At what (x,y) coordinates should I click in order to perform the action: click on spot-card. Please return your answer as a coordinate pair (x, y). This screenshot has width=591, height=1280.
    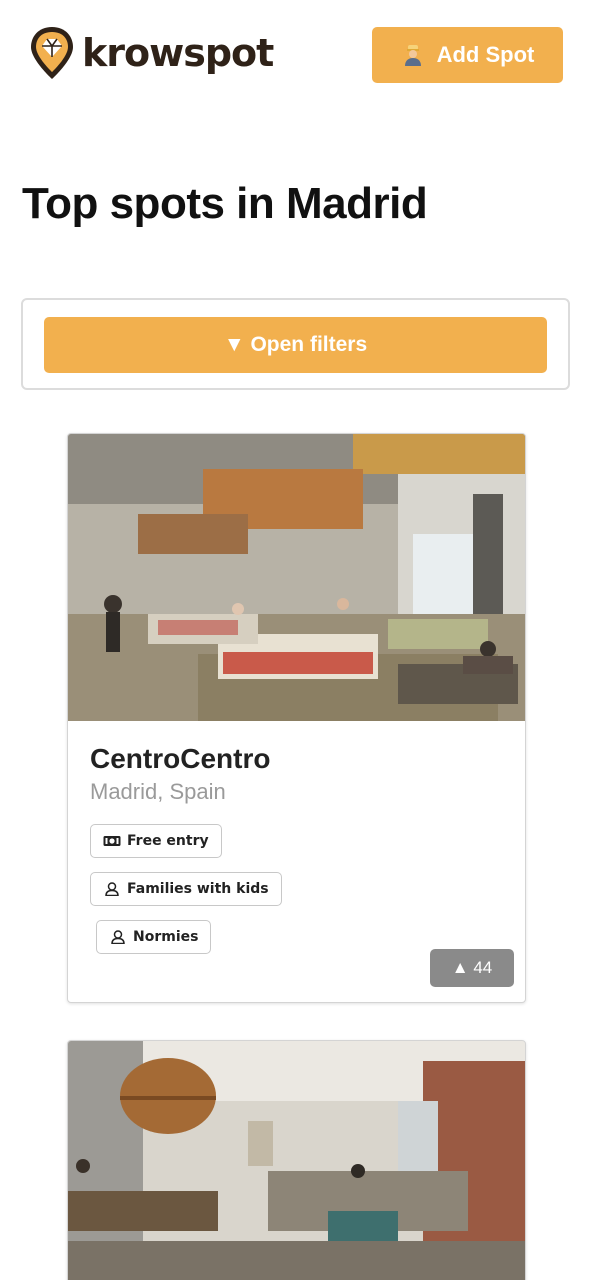
    Looking at the image, I should click on (296, 1160).